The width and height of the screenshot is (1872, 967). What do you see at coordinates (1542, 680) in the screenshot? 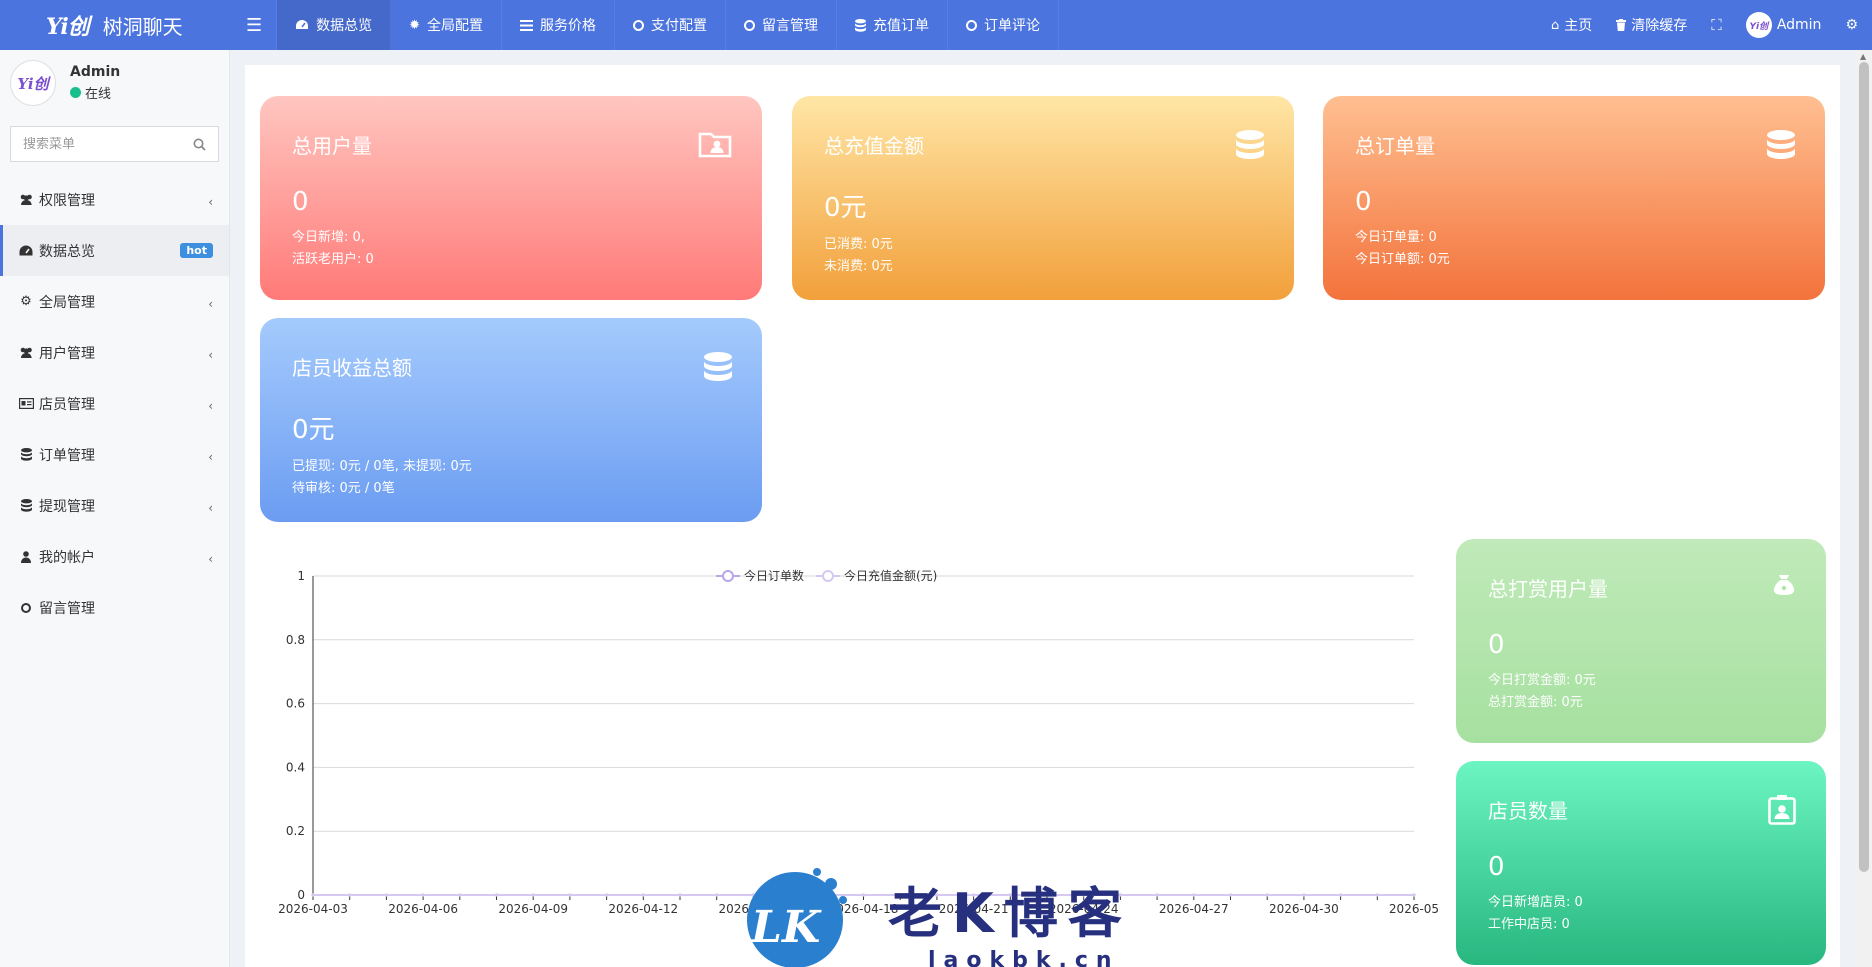
I see `card-subtext-line: 今日打赏金额: 0元` at bounding box center [1542, 680].